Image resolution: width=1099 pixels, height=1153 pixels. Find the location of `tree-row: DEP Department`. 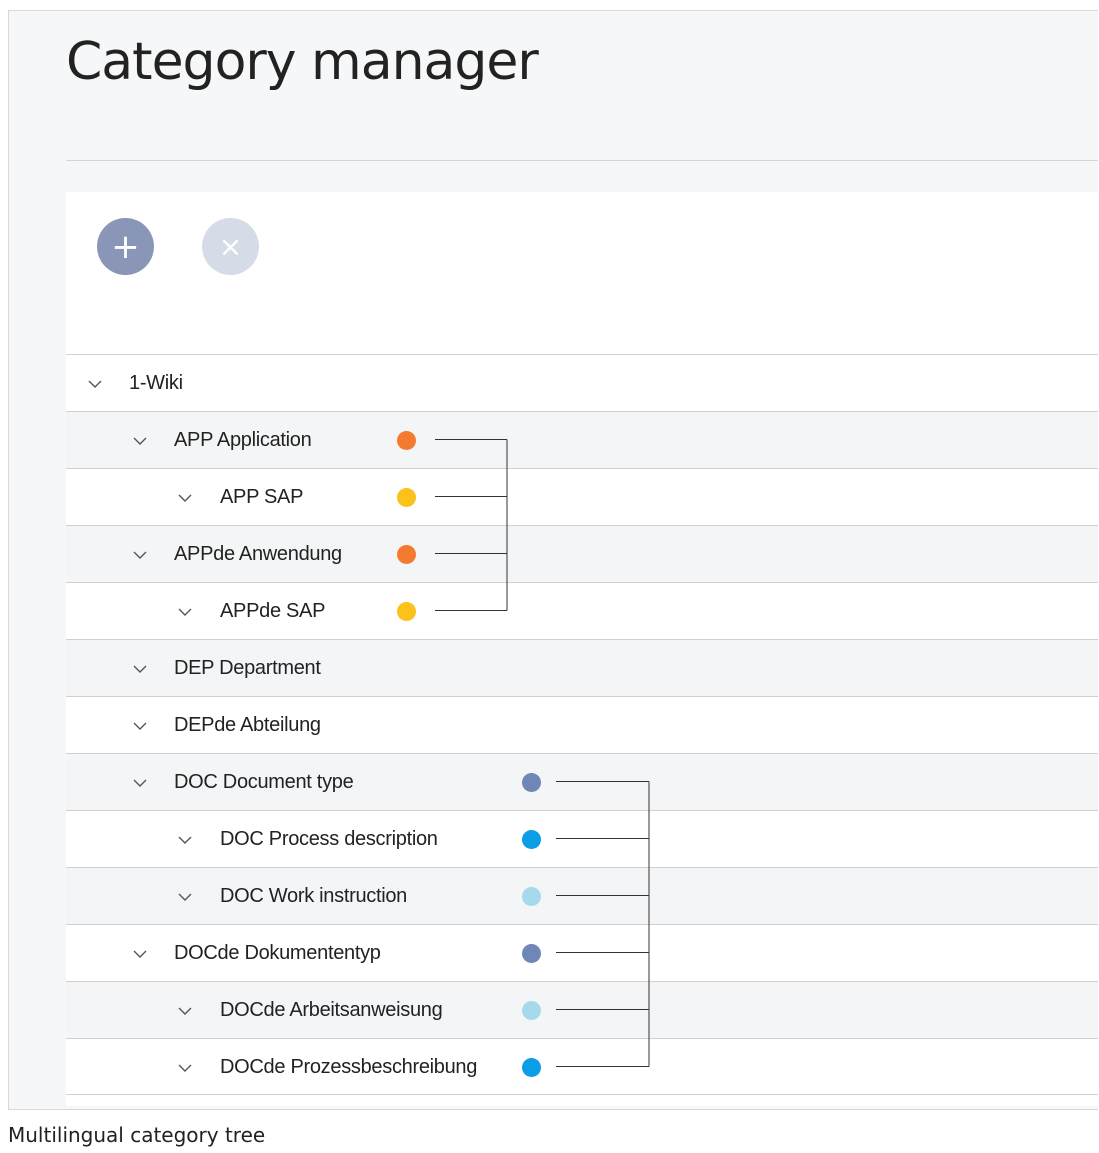

tree-row: DEP Department is located at coordinates (582, 667).